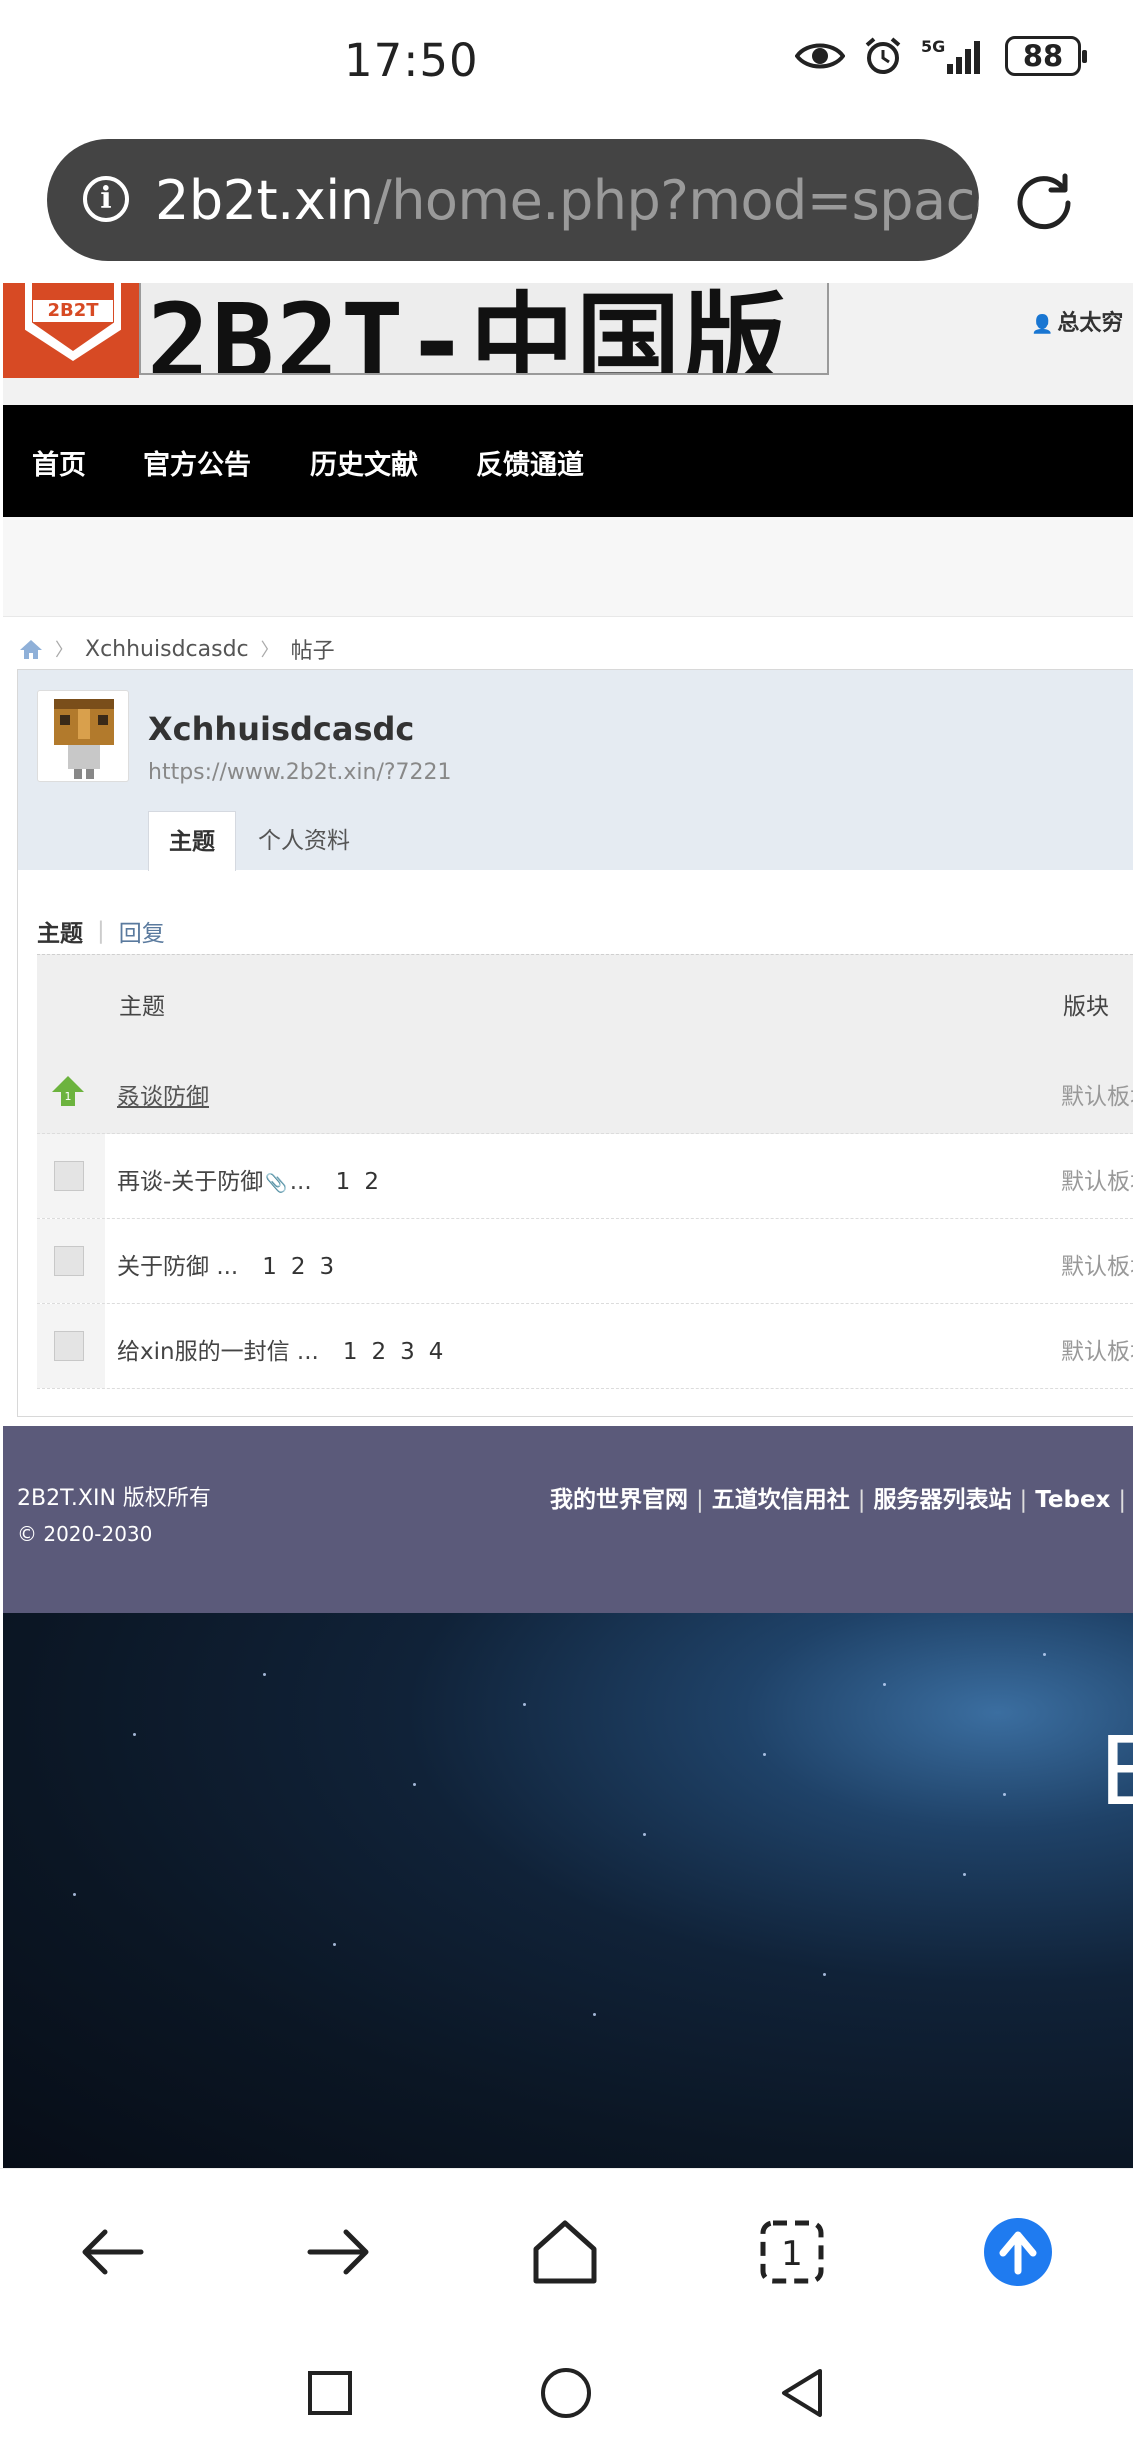 The height and width of the screenshot is (2453, 1133). What do you see at coordinates (585, 1091) in the screenshot?
I see `table-row: 1 叒谈防御 默认板块` at bounding box center [585, 1091].